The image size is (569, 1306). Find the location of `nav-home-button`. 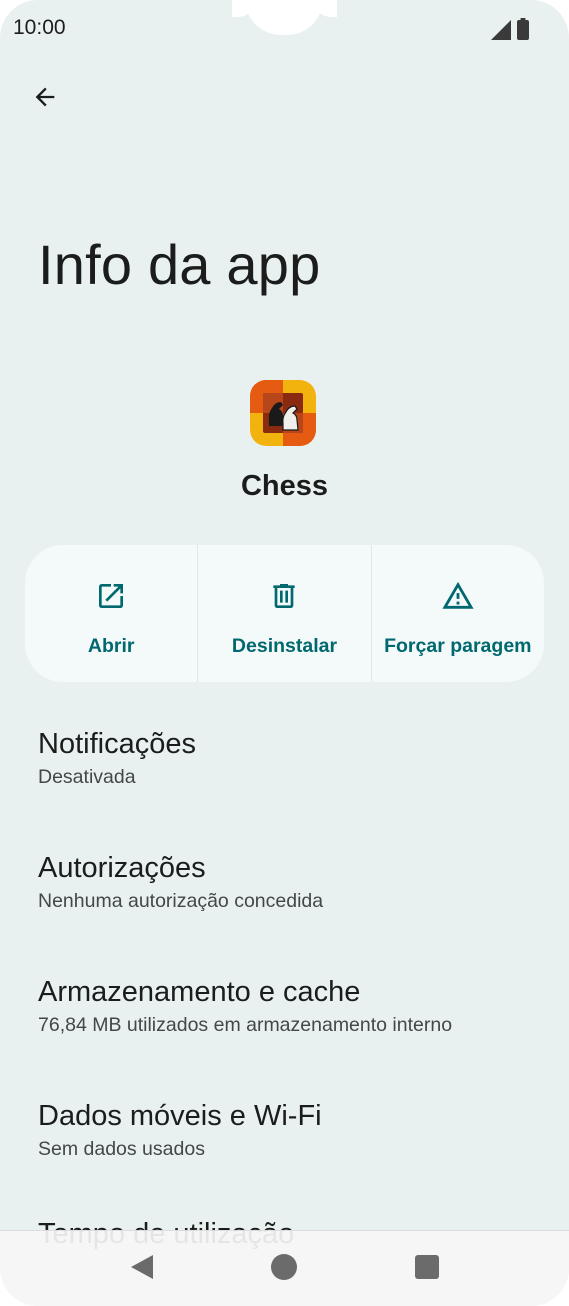

nav-home-button is located at coordinates (284, 1269).